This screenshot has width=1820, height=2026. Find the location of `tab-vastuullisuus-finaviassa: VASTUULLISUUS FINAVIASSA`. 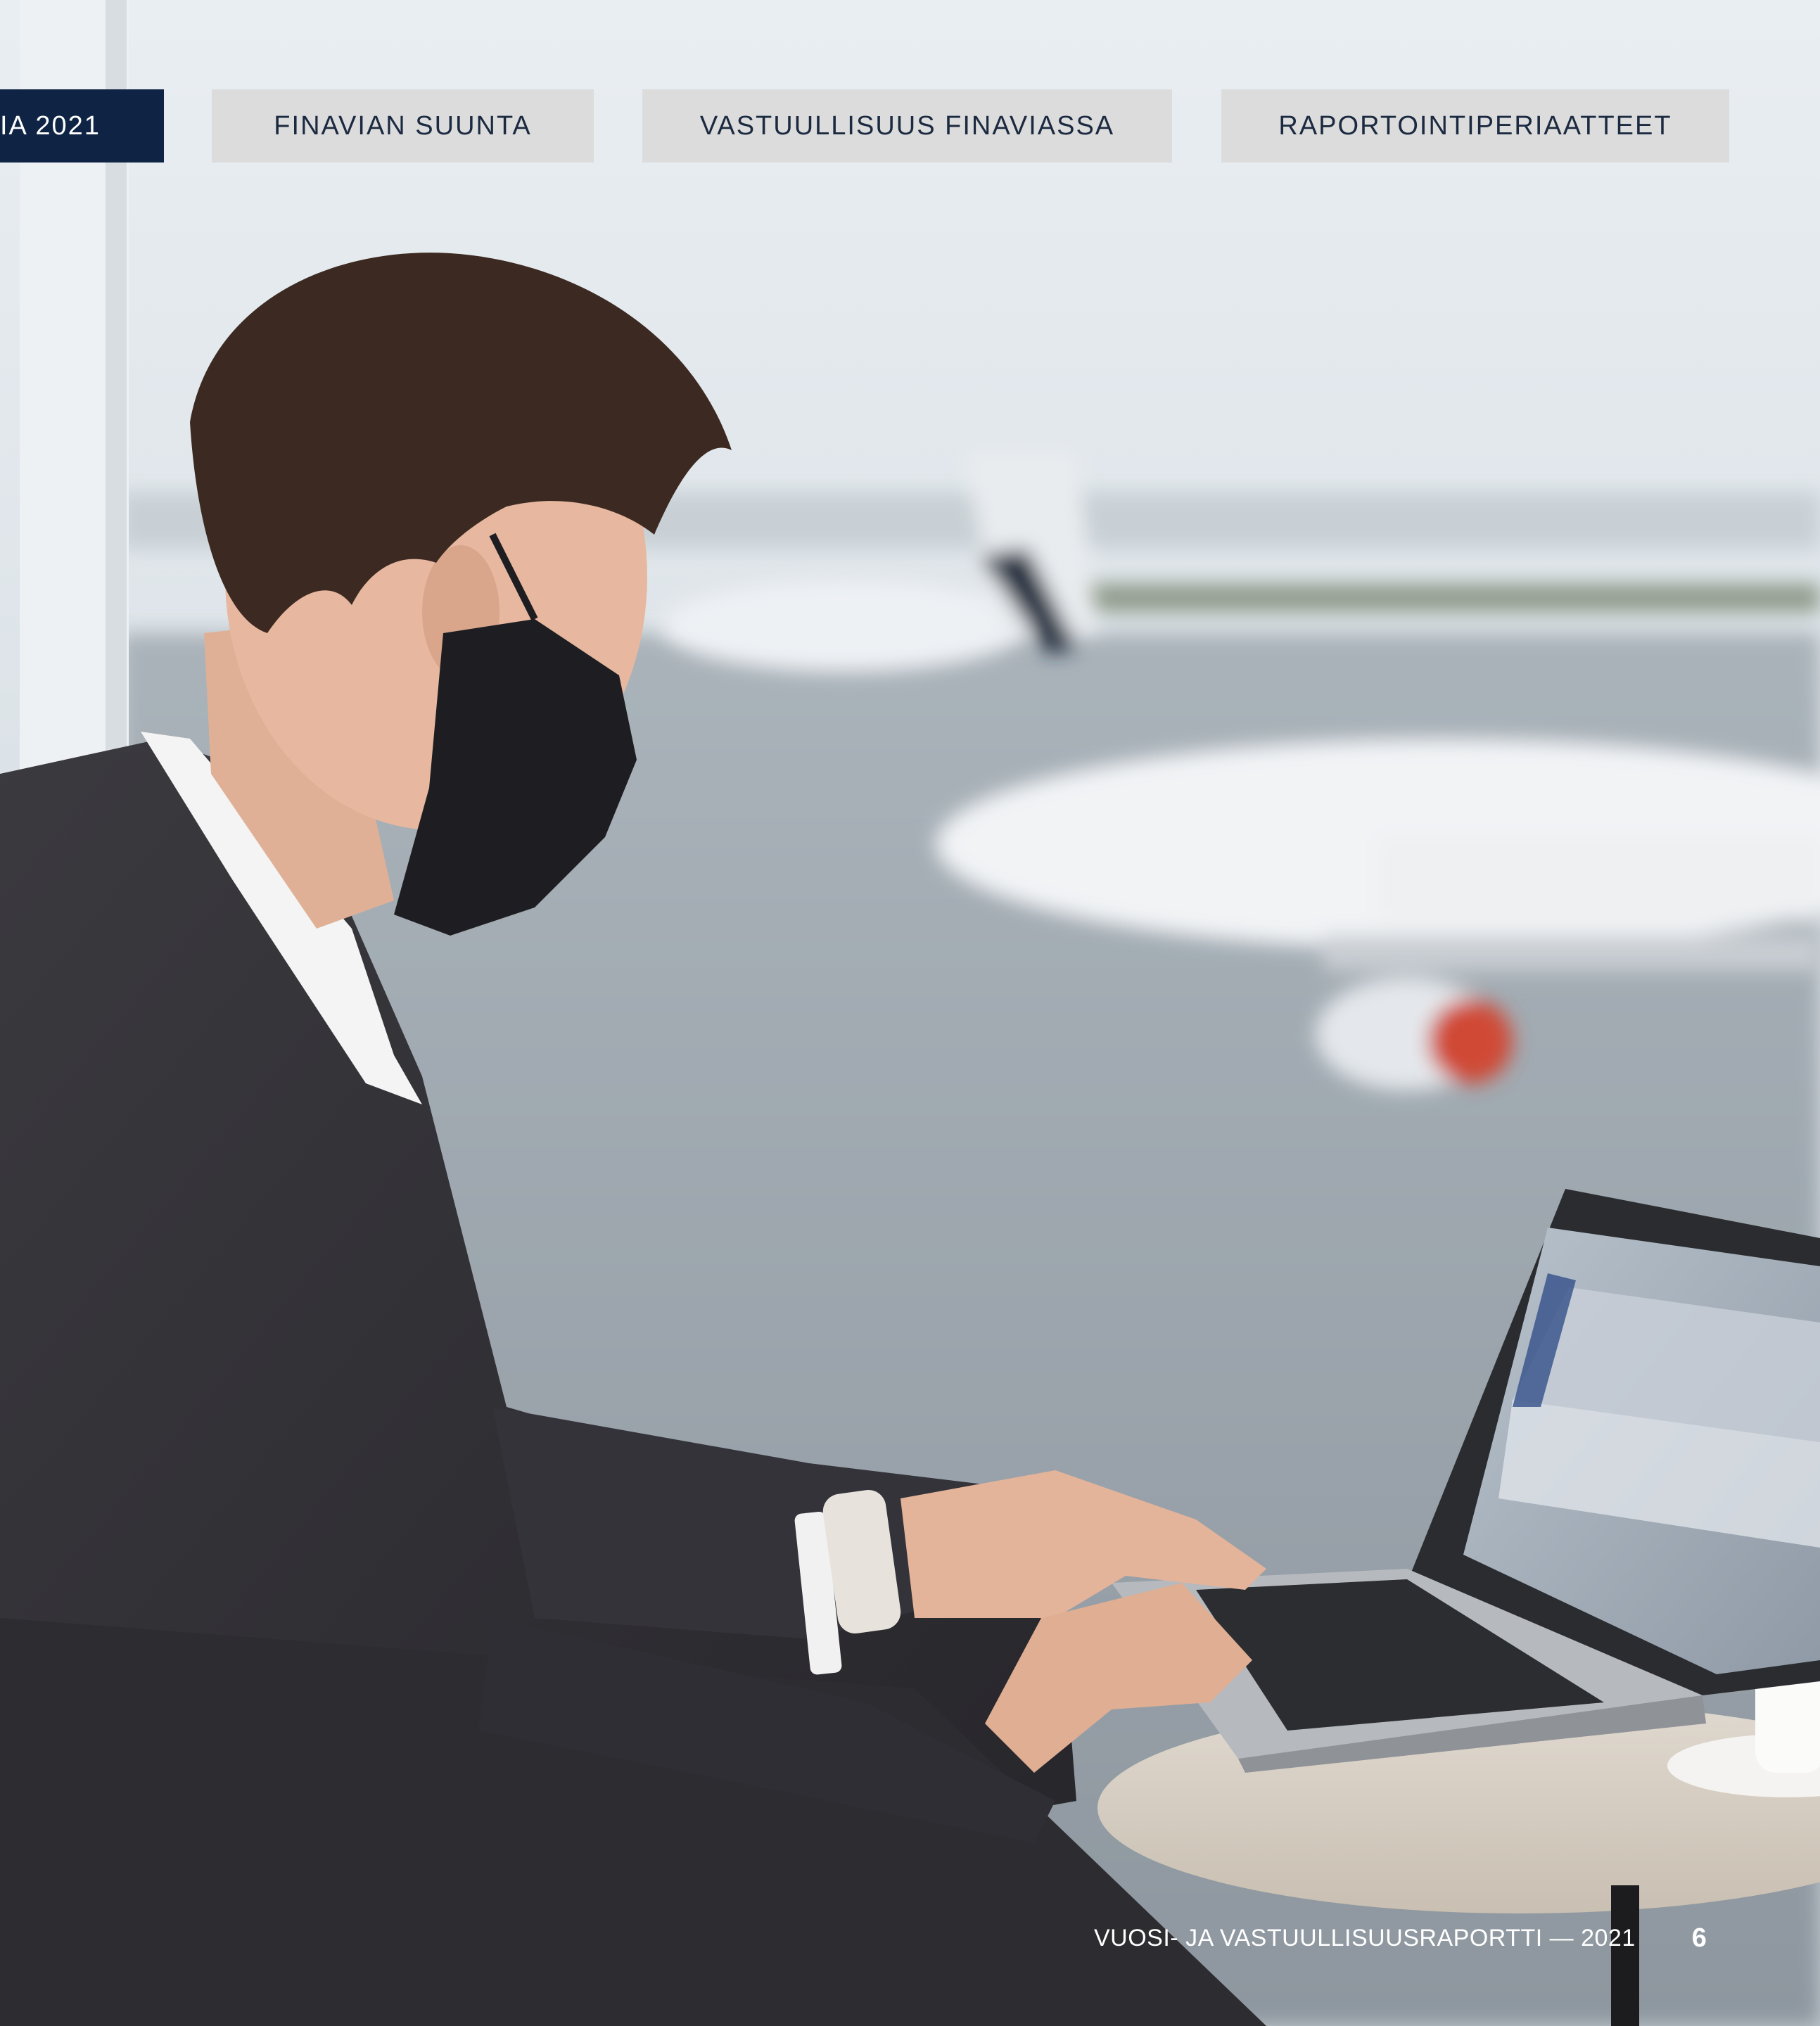

tab-vastuullisuus-finaviassa: VASTUULLISUUS FINAVIASSA is located at coordinates (907, 126).